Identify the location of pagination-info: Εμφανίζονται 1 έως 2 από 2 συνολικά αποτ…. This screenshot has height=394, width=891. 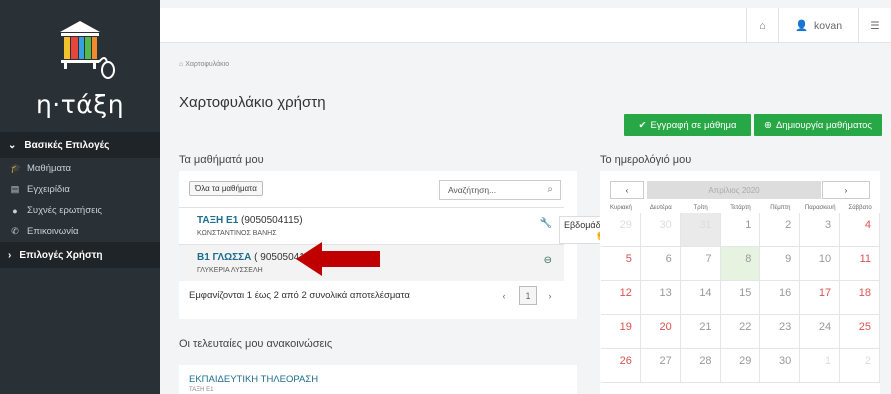
(299, 295).